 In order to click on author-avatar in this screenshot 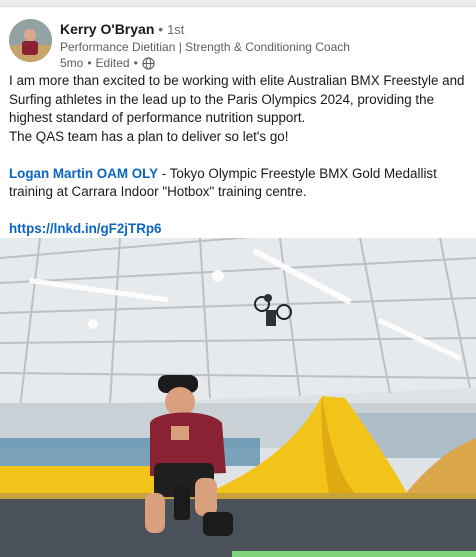, I will do `click(30, 40)`.